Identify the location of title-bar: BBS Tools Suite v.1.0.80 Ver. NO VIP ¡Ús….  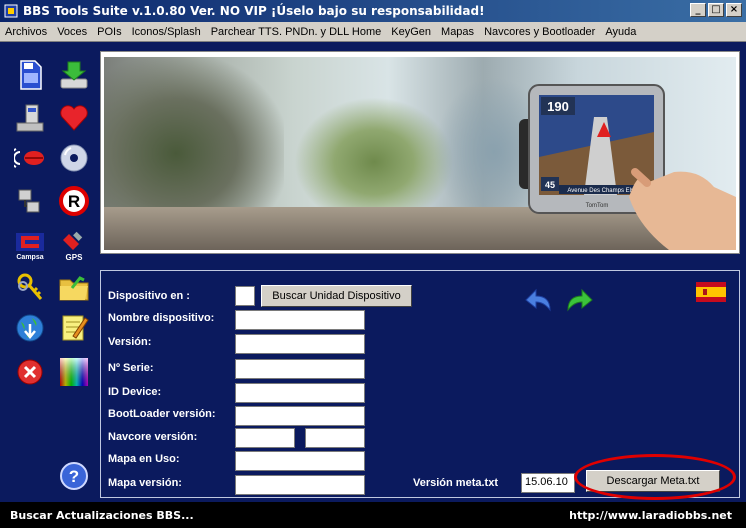
(373, 11).